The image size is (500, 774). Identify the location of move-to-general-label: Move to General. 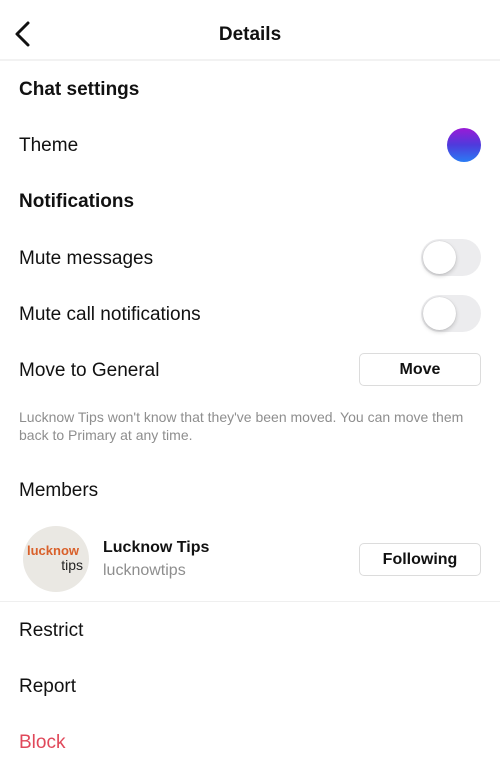
(89, 370).